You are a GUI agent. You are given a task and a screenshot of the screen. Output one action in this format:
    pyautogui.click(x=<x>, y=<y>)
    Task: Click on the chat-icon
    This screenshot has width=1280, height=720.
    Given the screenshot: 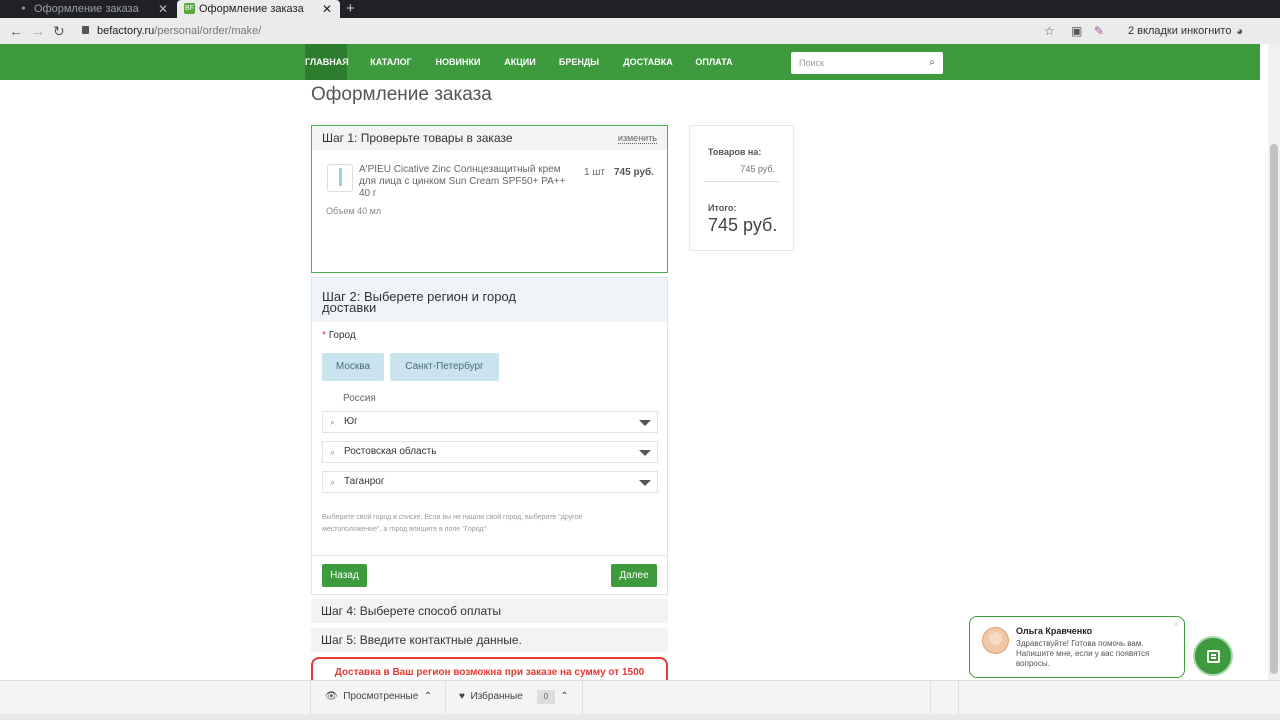 What is the action you would take?
    pyautogui.click(x=1213, y=656)
    